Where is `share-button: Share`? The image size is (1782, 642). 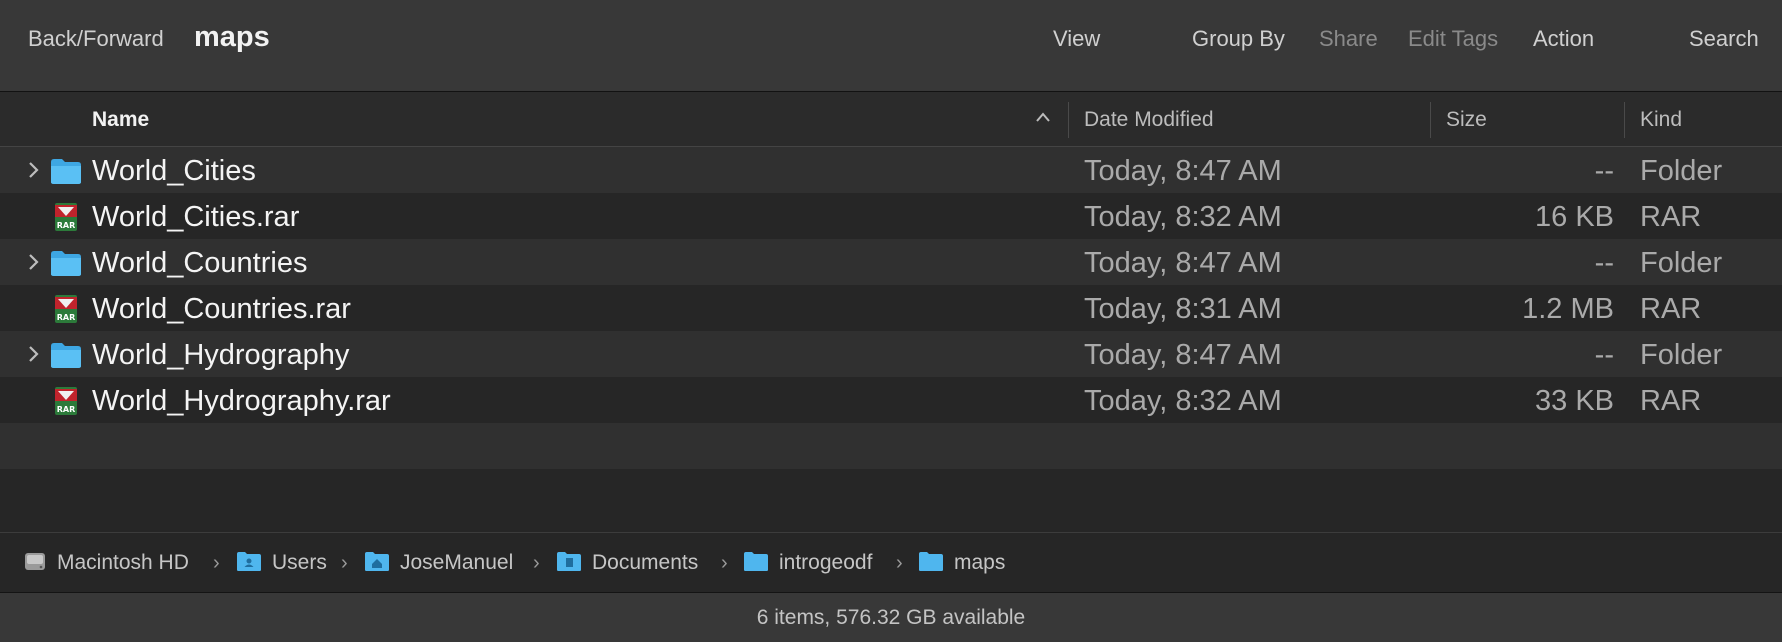
share-button: Share is located at coordinates (1348, 39).